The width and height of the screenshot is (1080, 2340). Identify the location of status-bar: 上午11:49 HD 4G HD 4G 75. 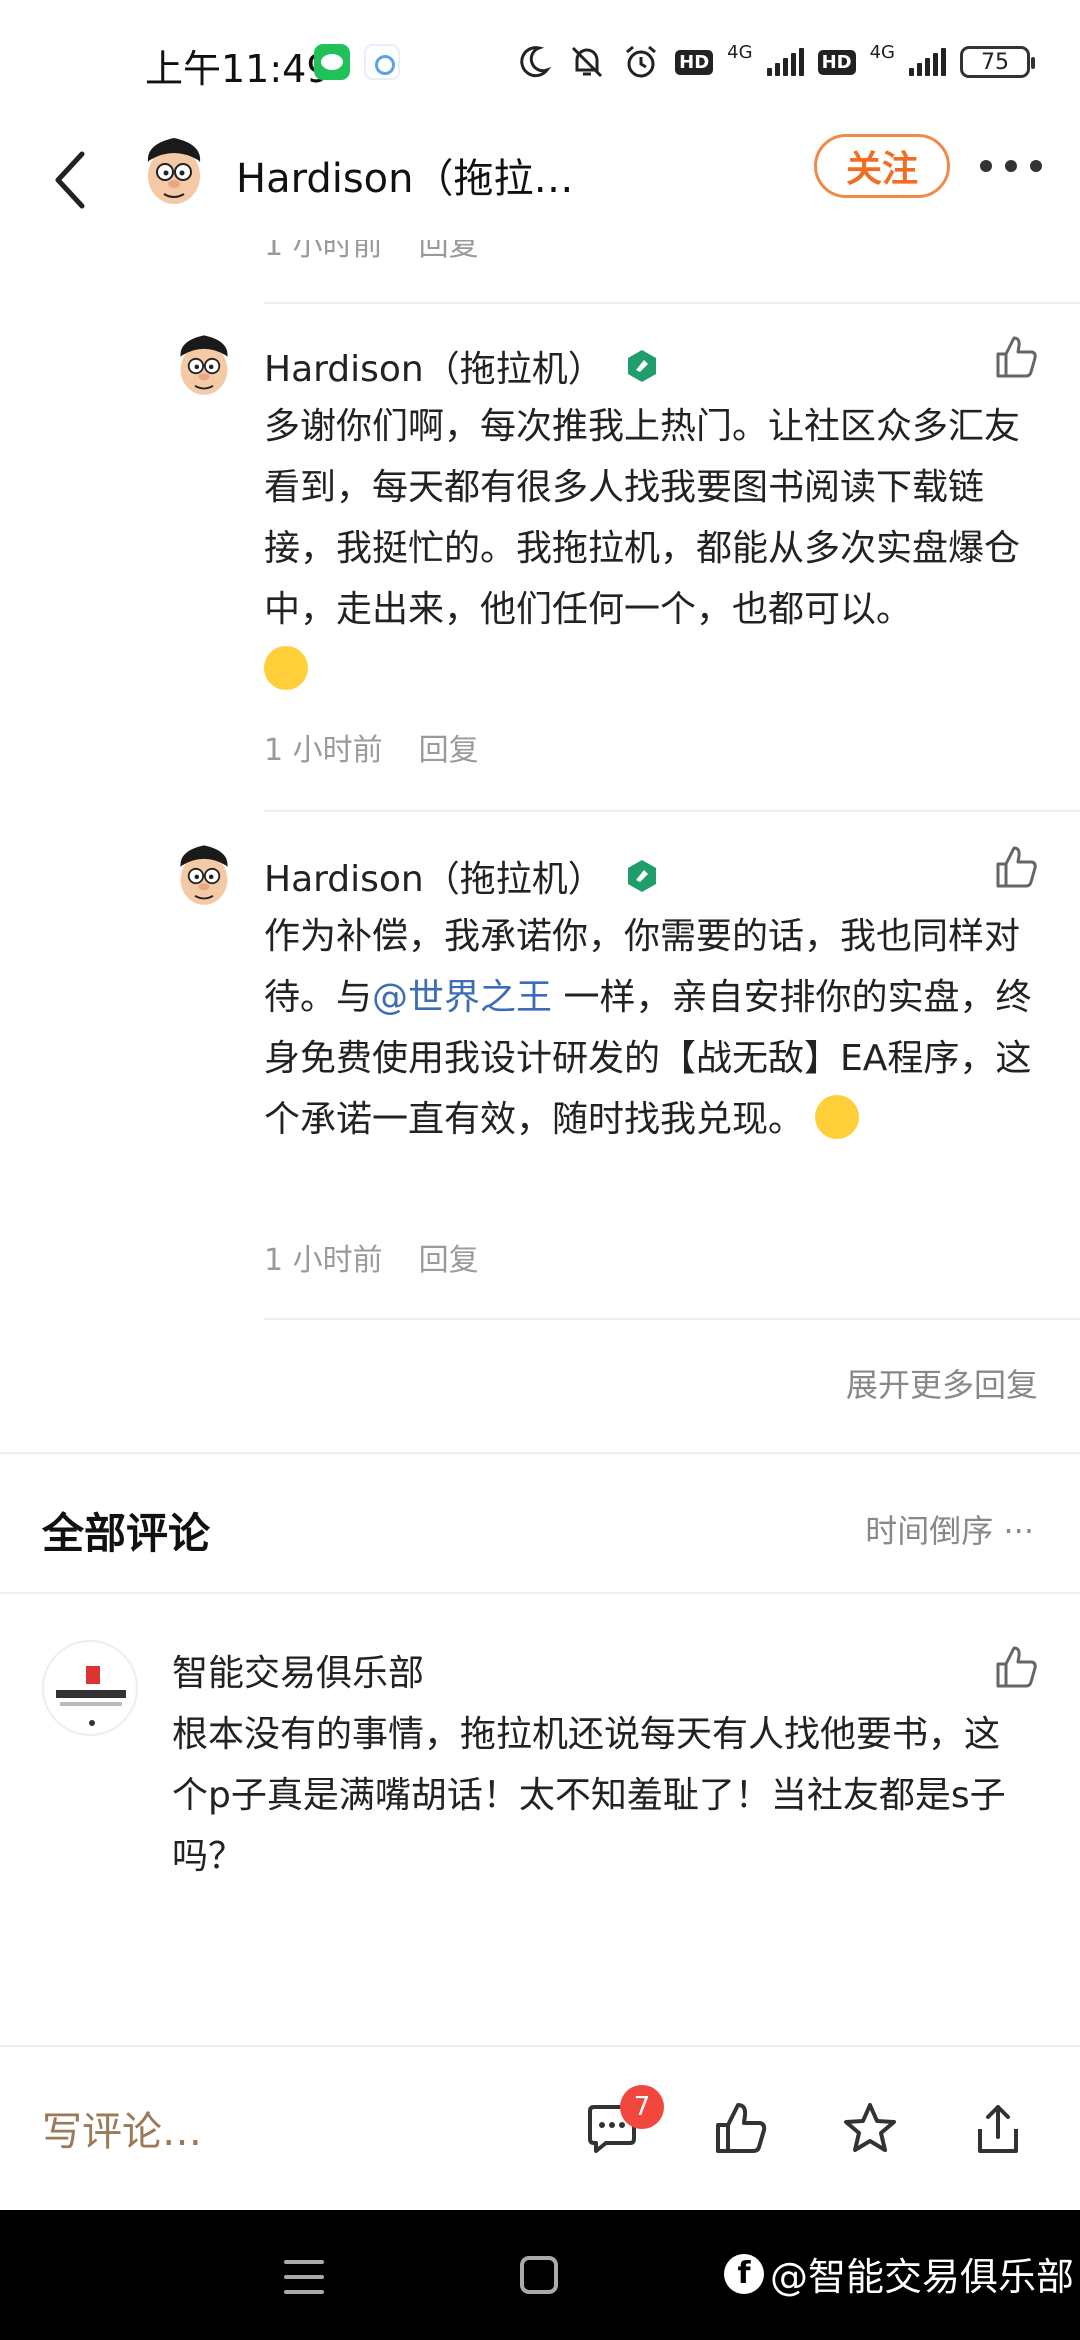
(540, 60).